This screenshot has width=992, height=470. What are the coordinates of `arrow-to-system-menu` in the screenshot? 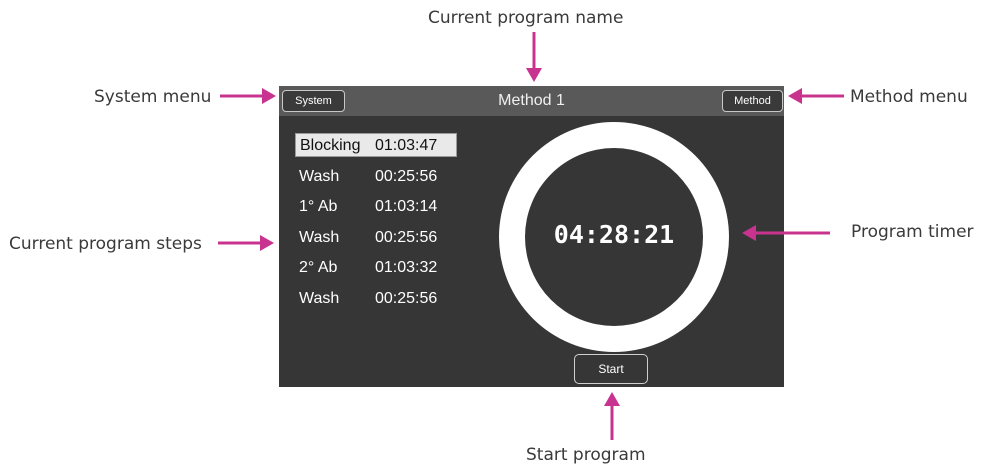 It's located at (248, 96).